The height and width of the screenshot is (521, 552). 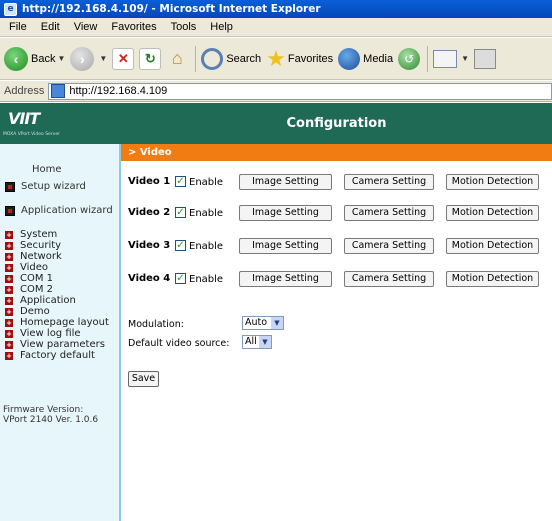 I want to click on sidebar-item-security: + Security, so click(x=33, y=245).